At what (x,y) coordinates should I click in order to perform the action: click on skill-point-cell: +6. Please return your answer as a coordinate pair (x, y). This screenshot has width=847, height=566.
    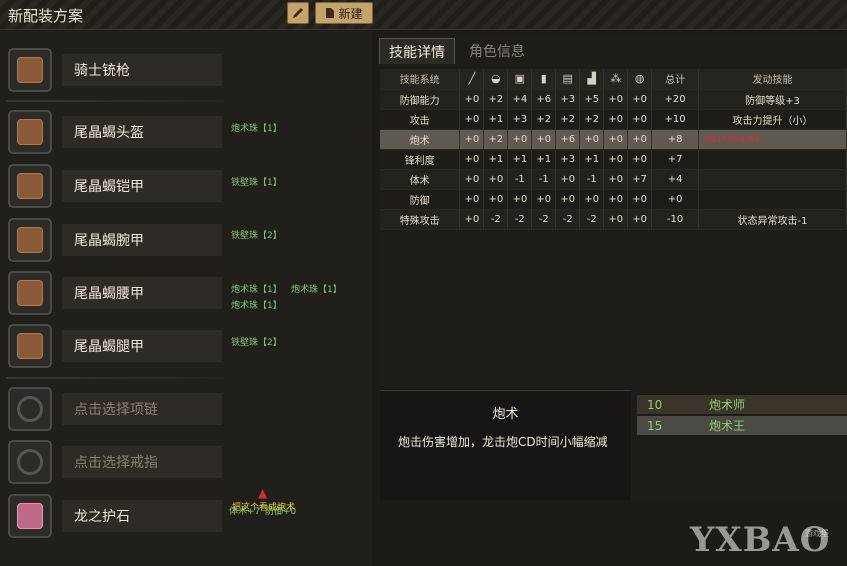
    Looking at the image, I should click on (544, 99).